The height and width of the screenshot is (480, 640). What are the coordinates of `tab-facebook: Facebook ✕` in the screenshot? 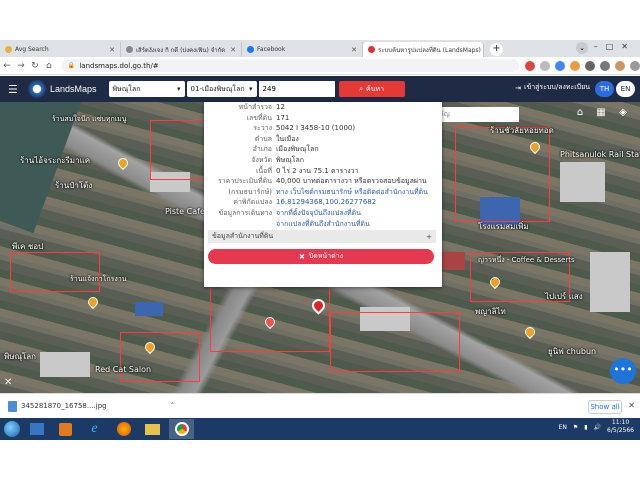 It's located at (302, 49).